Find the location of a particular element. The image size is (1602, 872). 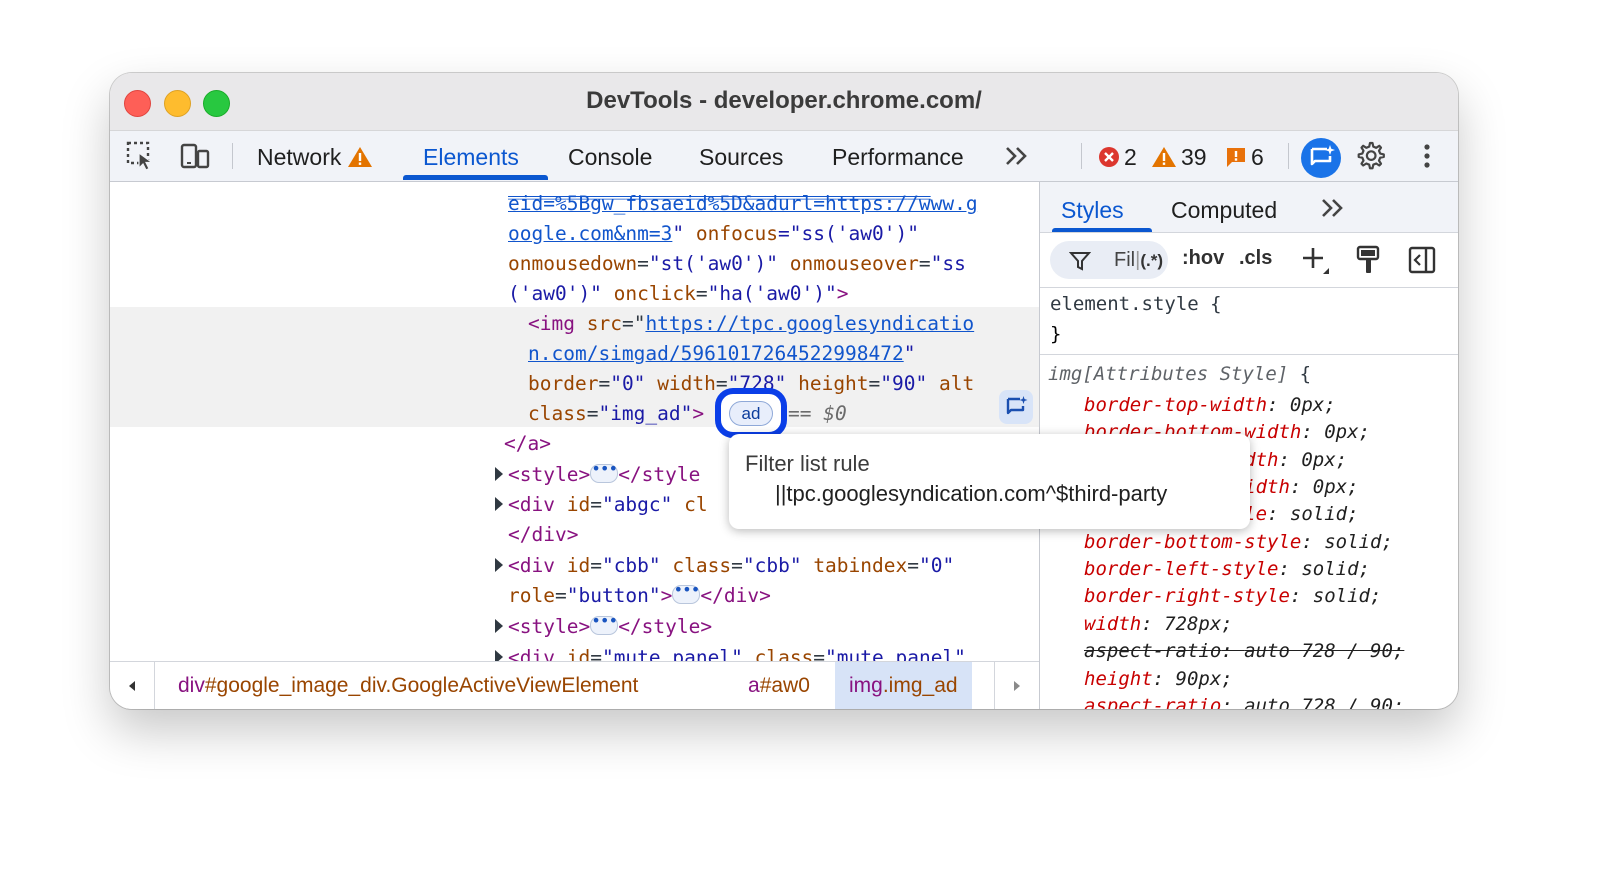

window-title: DevTools - developer.chrome.com/ is located at coordinates (784, 100).